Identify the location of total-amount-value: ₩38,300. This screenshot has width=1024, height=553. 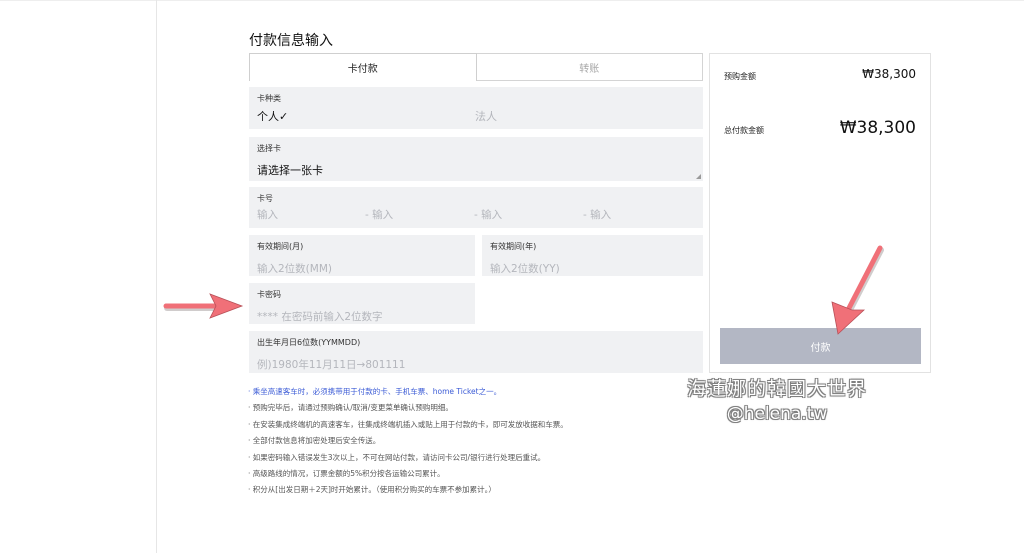
(877, 128).